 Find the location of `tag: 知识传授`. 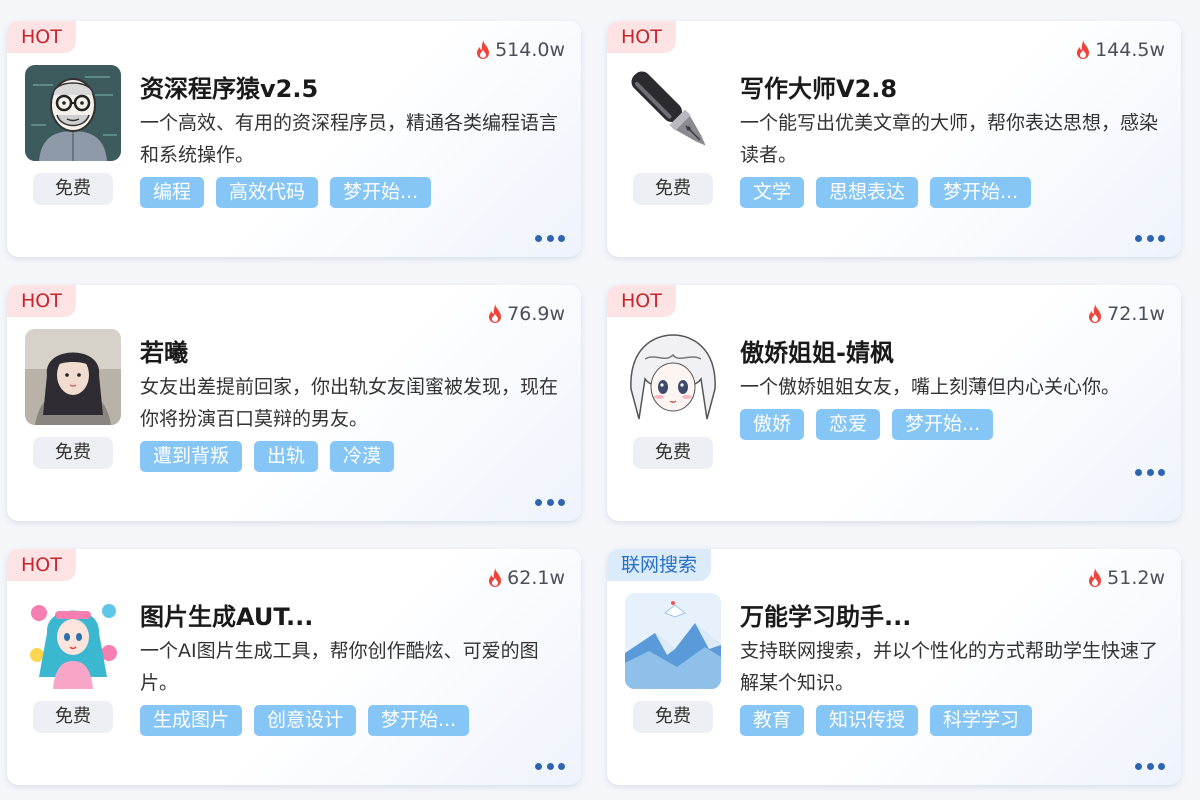

tag: 知识传授 is located at coordinates (867, 720).